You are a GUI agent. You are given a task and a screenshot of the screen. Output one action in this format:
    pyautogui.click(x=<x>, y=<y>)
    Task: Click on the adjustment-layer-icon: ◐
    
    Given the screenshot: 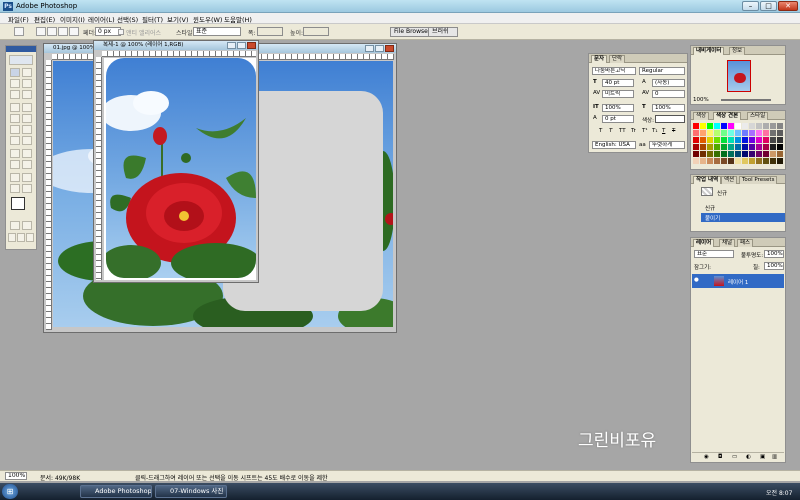 What is the action you would take?
    pyautogui.click(x=748, y=457)
    